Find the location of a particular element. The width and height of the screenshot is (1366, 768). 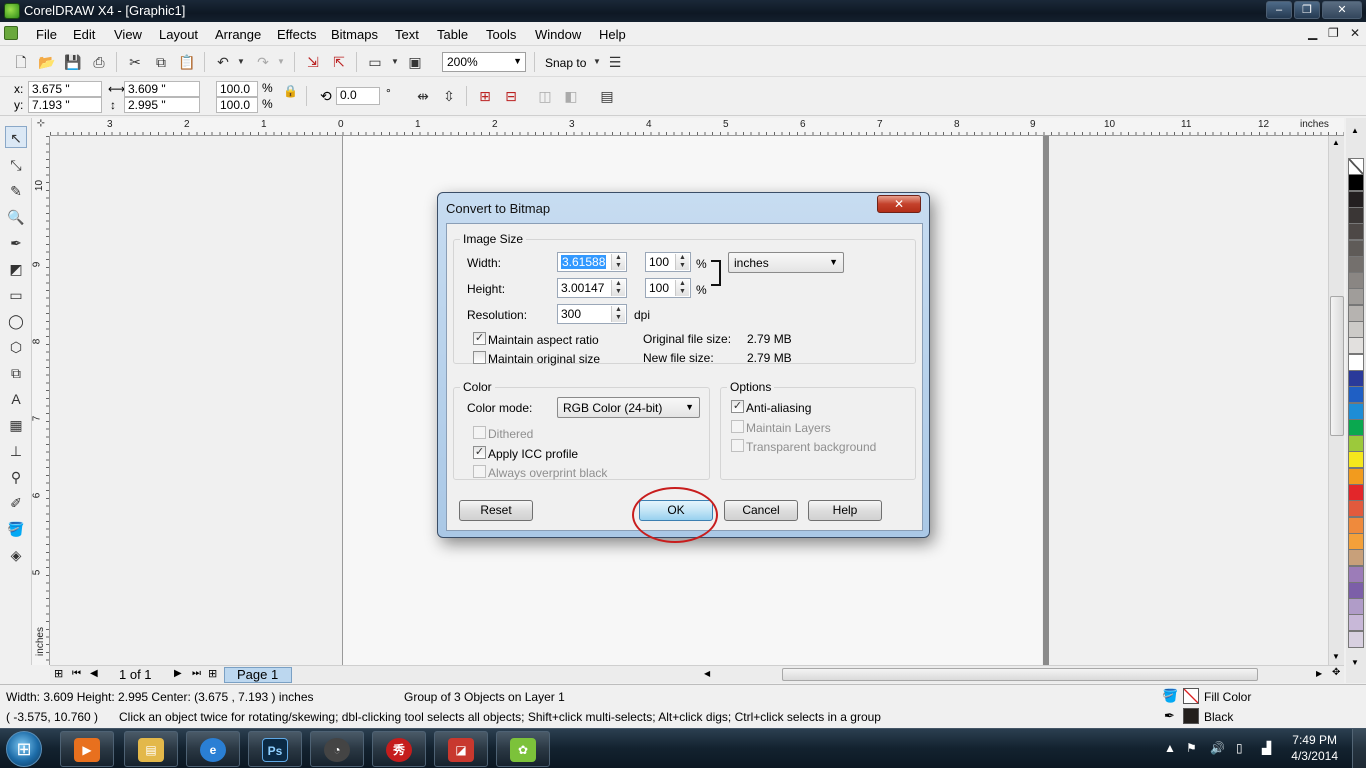

rectangle-tool-icon: ▭ is located at coordinates (16, 295).